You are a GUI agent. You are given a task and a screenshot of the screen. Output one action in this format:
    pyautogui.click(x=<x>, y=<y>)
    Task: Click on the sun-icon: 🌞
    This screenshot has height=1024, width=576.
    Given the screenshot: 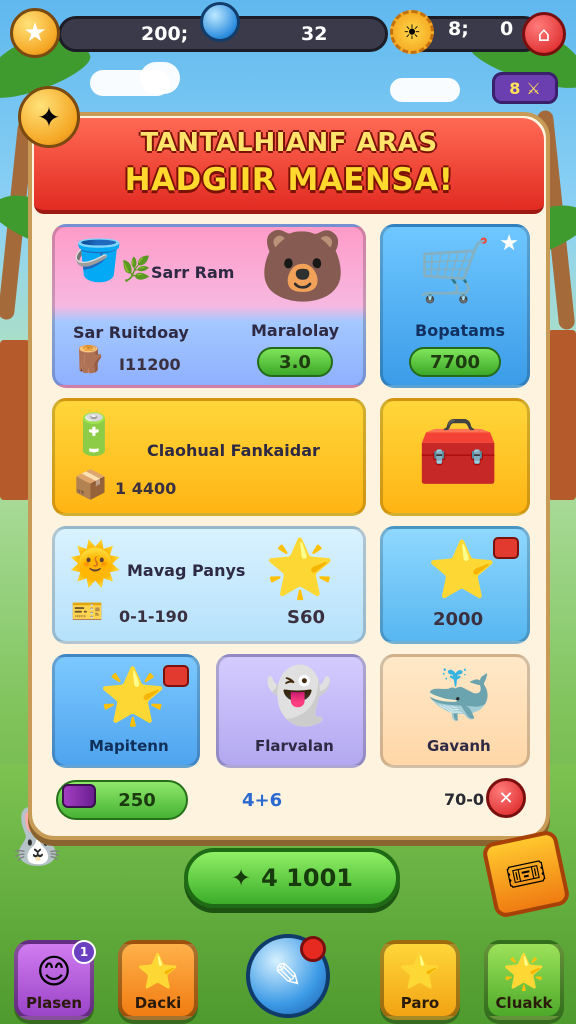 What is the action you would take?
    pyautogui.click(x=95, y=563)
    